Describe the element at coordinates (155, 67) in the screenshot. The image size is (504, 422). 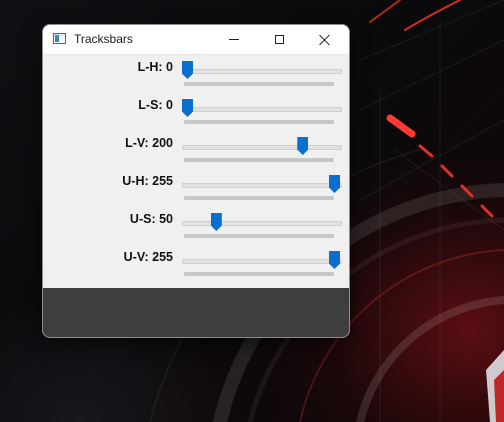
I see `trackbar-label: L-H: 0` at that location.